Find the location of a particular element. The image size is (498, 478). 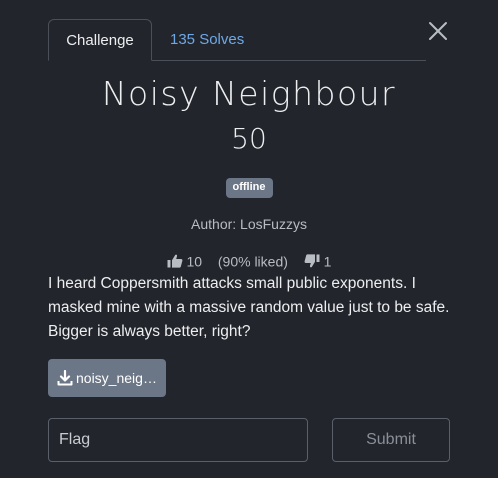

submit-button: Submit is located at coordinates (391, 440).